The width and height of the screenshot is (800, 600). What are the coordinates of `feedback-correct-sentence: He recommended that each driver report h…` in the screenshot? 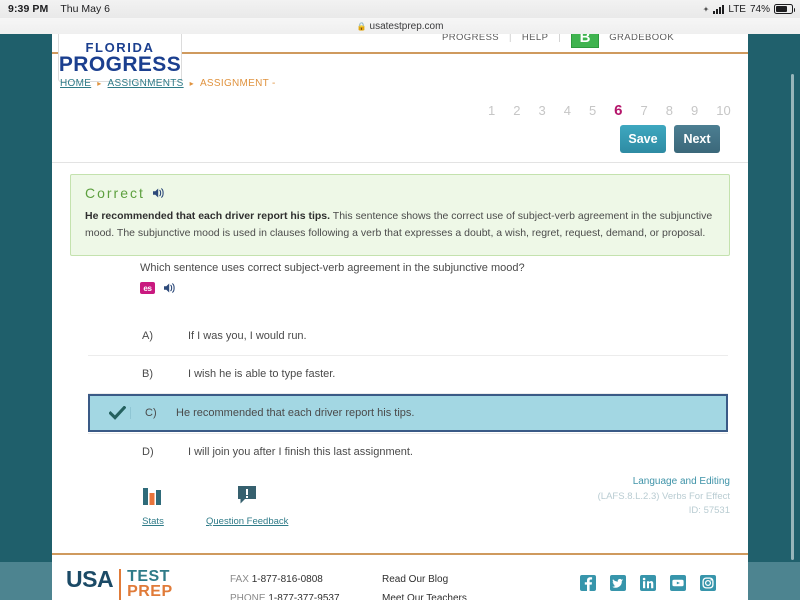 It's located at (208, 216).